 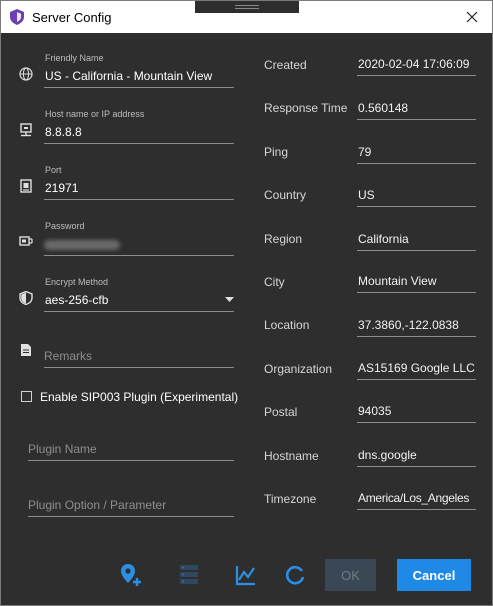 I want to click on remarks-placeholder: Remarks, so click(x=68, y=356).